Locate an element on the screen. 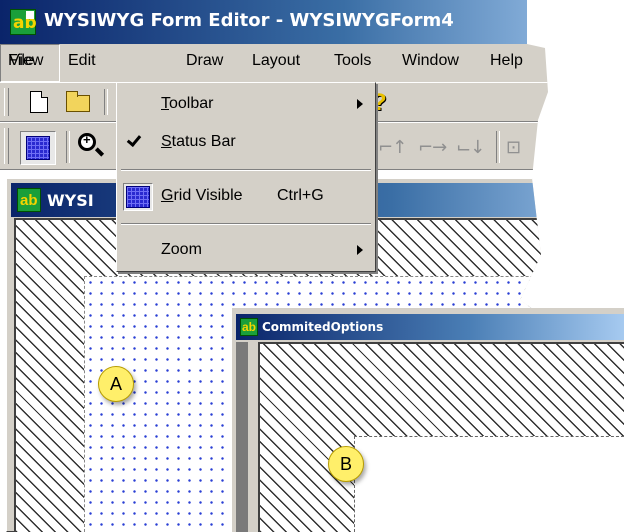 The height and width of the screenshot is (532, 624). form-area-b is located at coordinates (489, 484).